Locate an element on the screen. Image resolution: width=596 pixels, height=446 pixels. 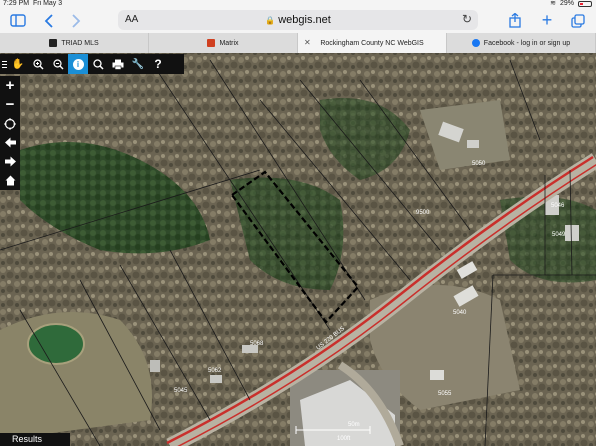
tab-triad-mls: TRIAD MLS is located at coordinates (74, 43).